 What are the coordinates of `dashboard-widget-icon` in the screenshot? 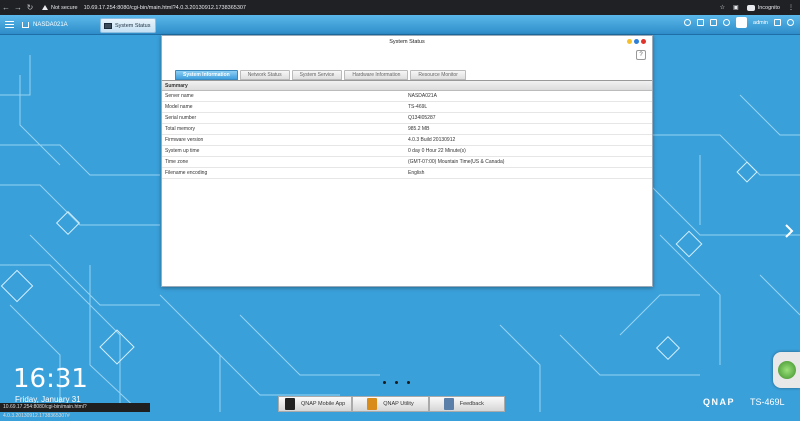 It's located at (786, 370).